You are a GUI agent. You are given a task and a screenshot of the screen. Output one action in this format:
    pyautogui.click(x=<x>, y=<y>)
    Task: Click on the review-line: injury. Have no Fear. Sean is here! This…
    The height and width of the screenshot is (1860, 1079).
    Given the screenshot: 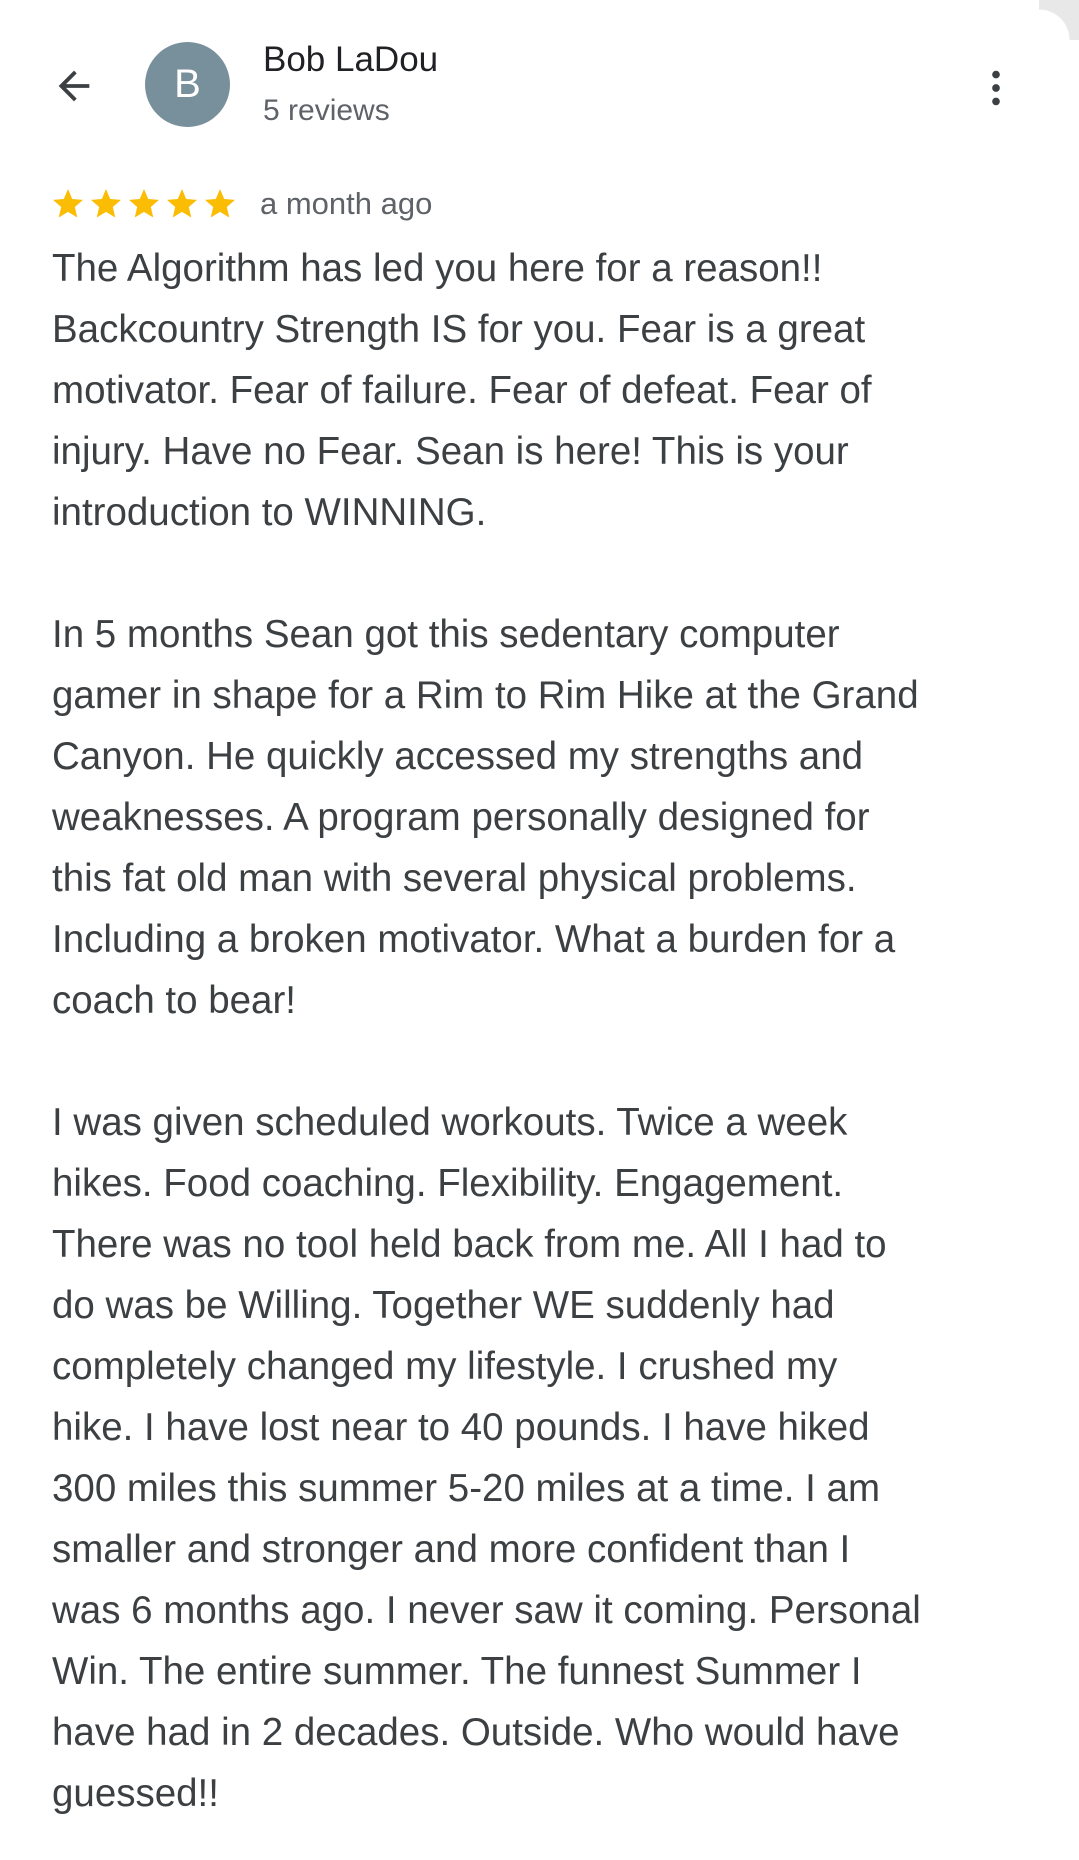 What is the action you would take?
    pyautogui.click(x=450, y=451)
    